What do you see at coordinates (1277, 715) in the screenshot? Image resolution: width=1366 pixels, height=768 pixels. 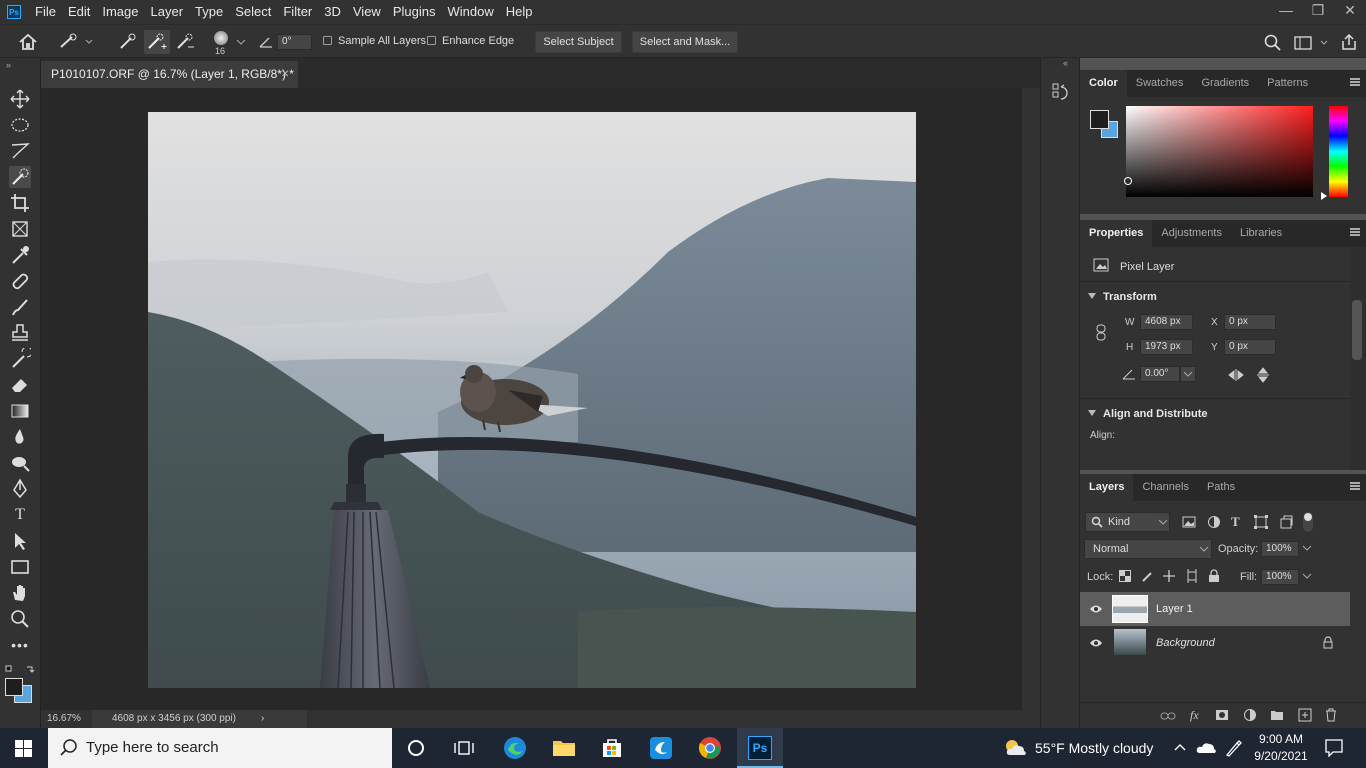 I see `new-group-icon` at bounding box center [1277, 715].